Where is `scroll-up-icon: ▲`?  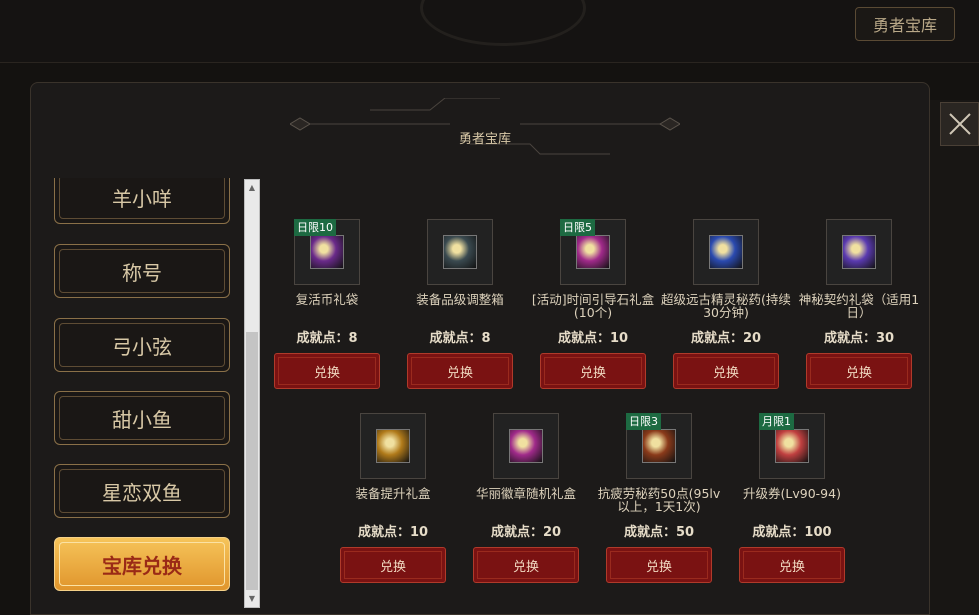 scroll-up-icon: ▲ is located at coordinates (252, 188).